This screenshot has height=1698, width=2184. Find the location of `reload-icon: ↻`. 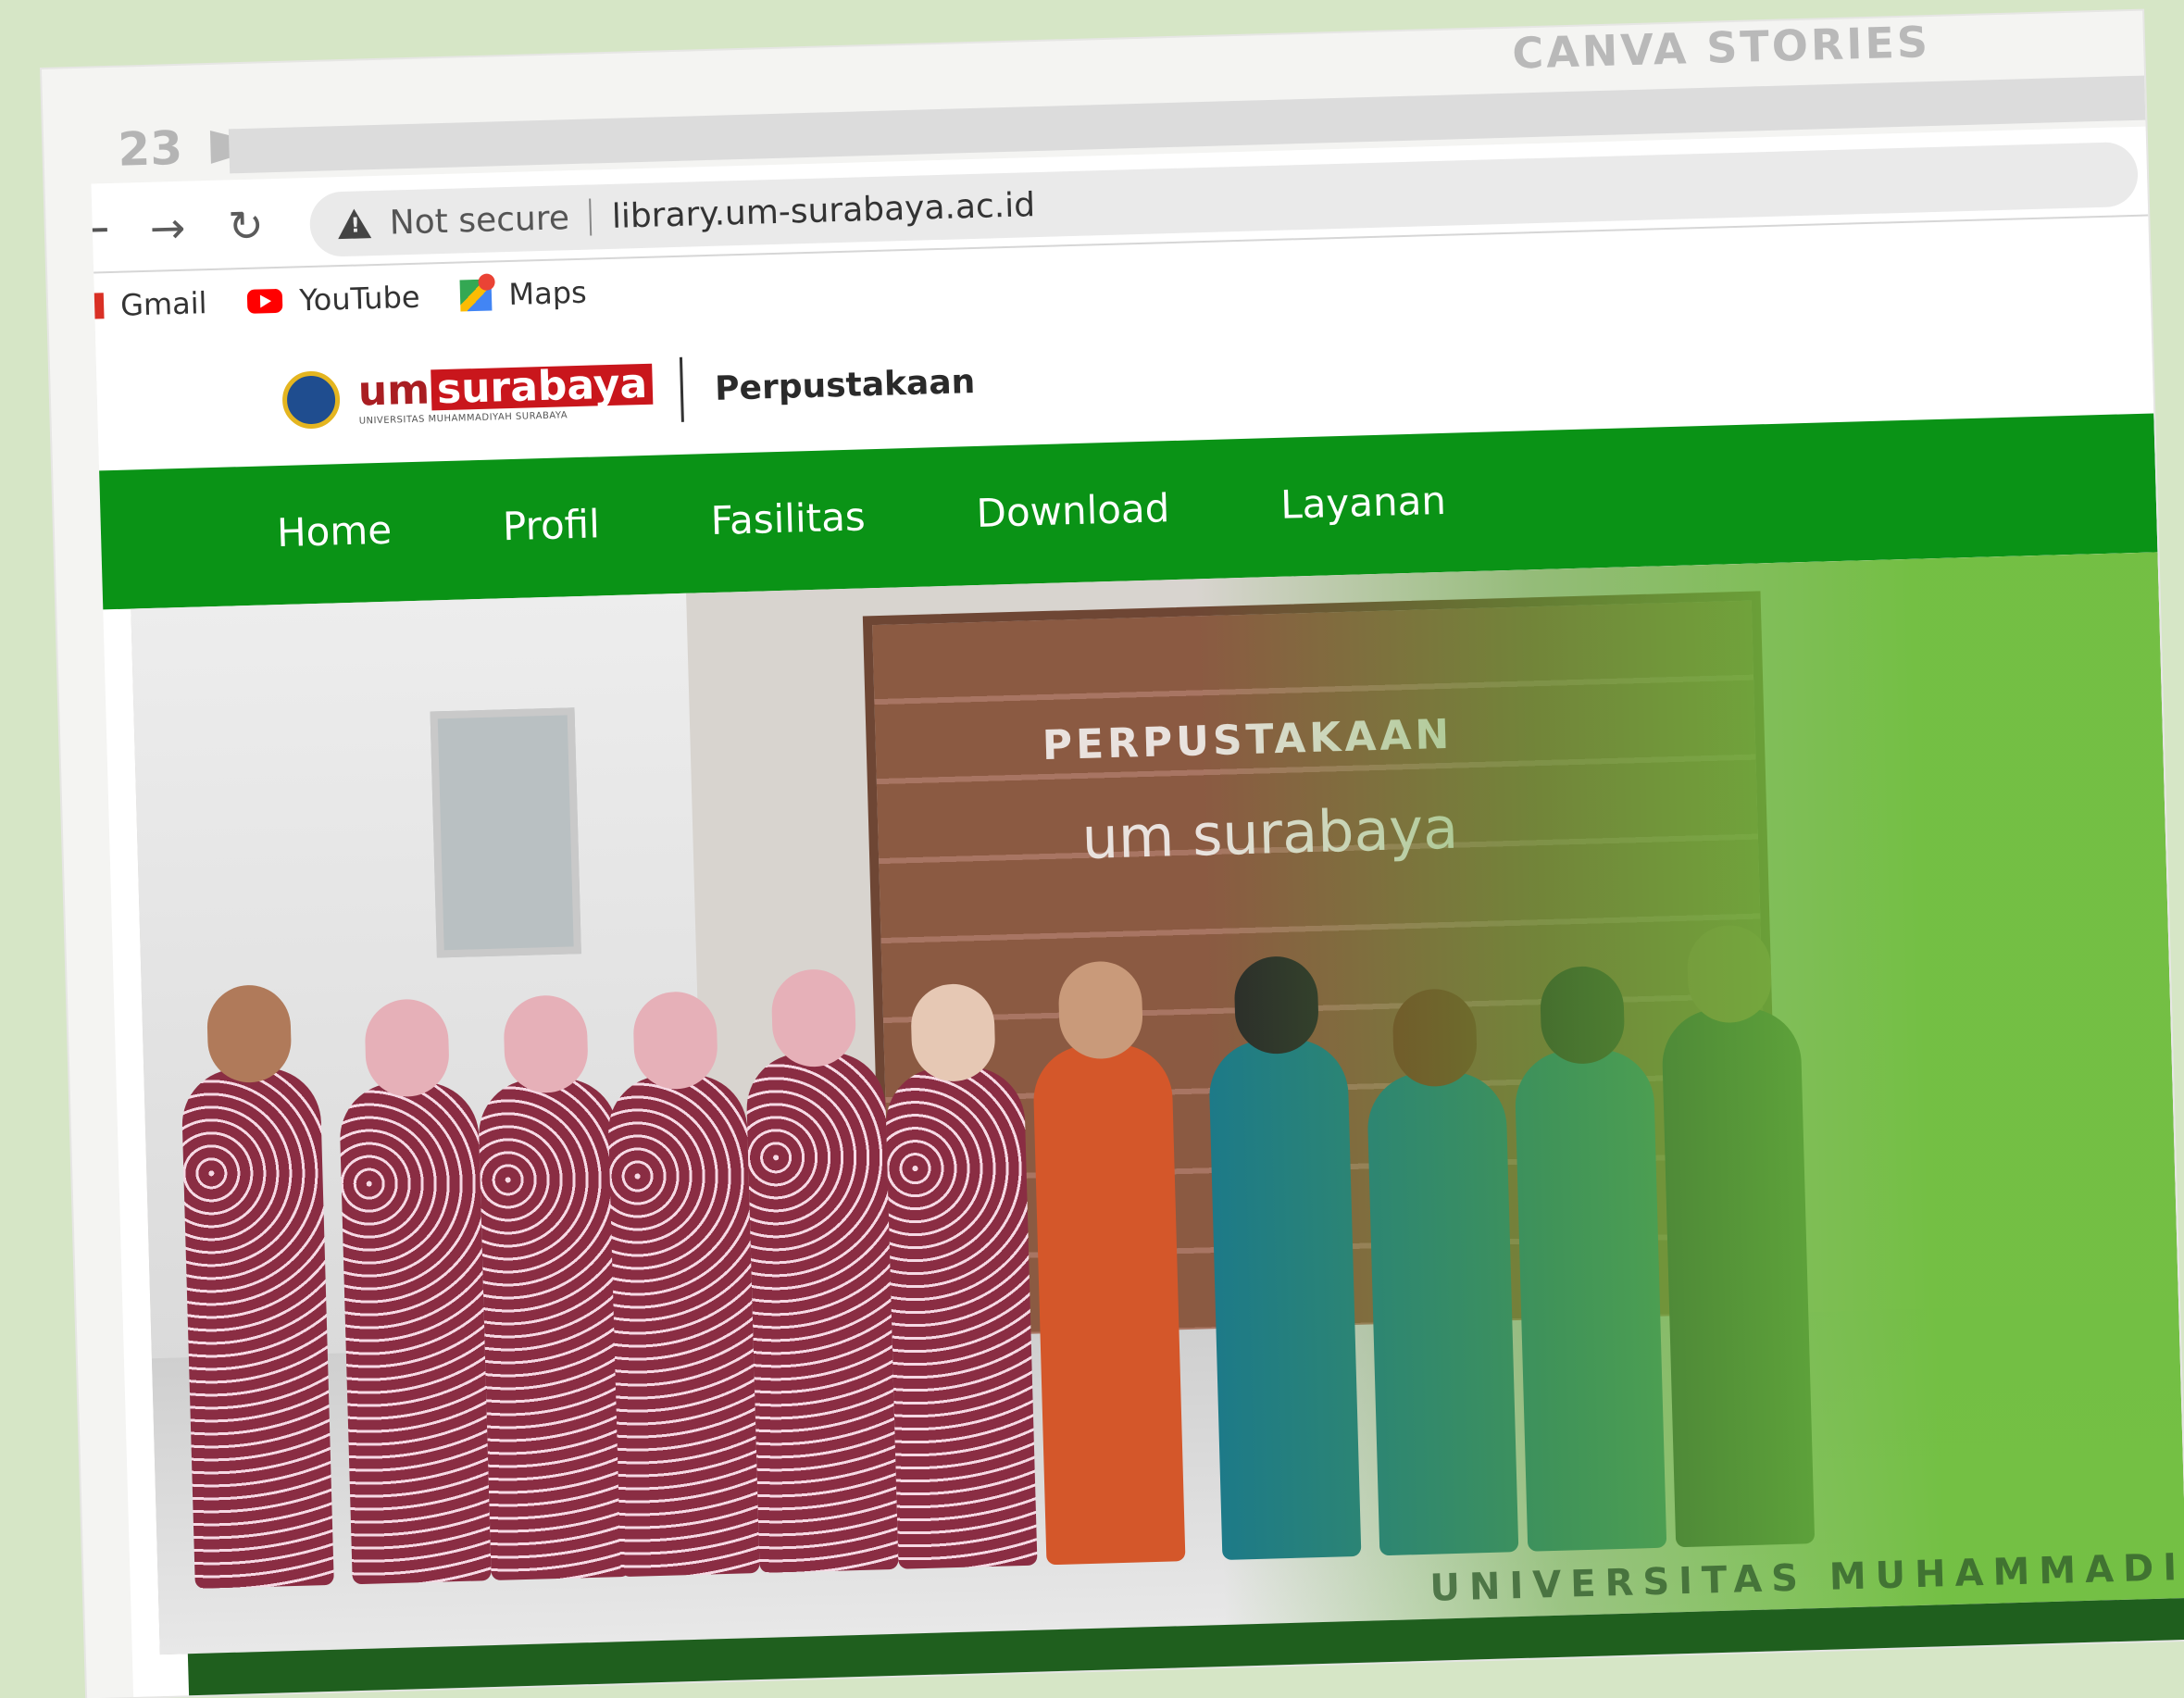

reload-icon: ↻ is located at coordinates (246, 225).